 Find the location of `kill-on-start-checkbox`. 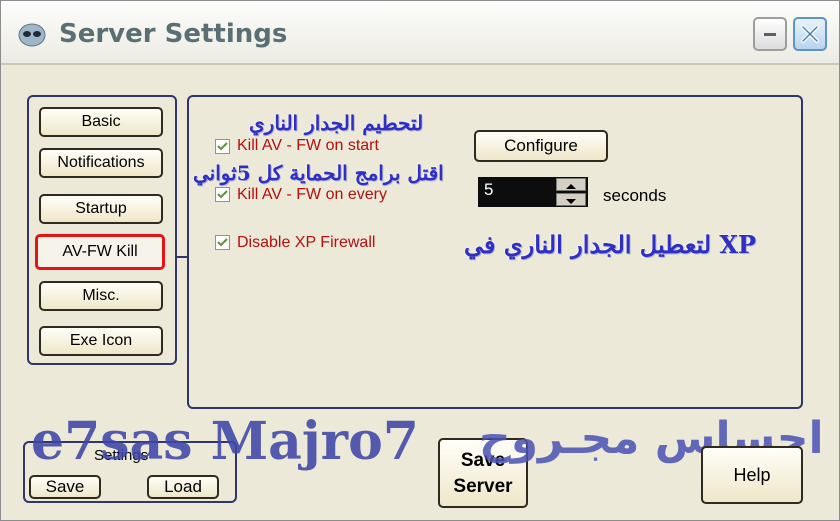

kill-on-start-checkbox is located at coordinates (222, 146).